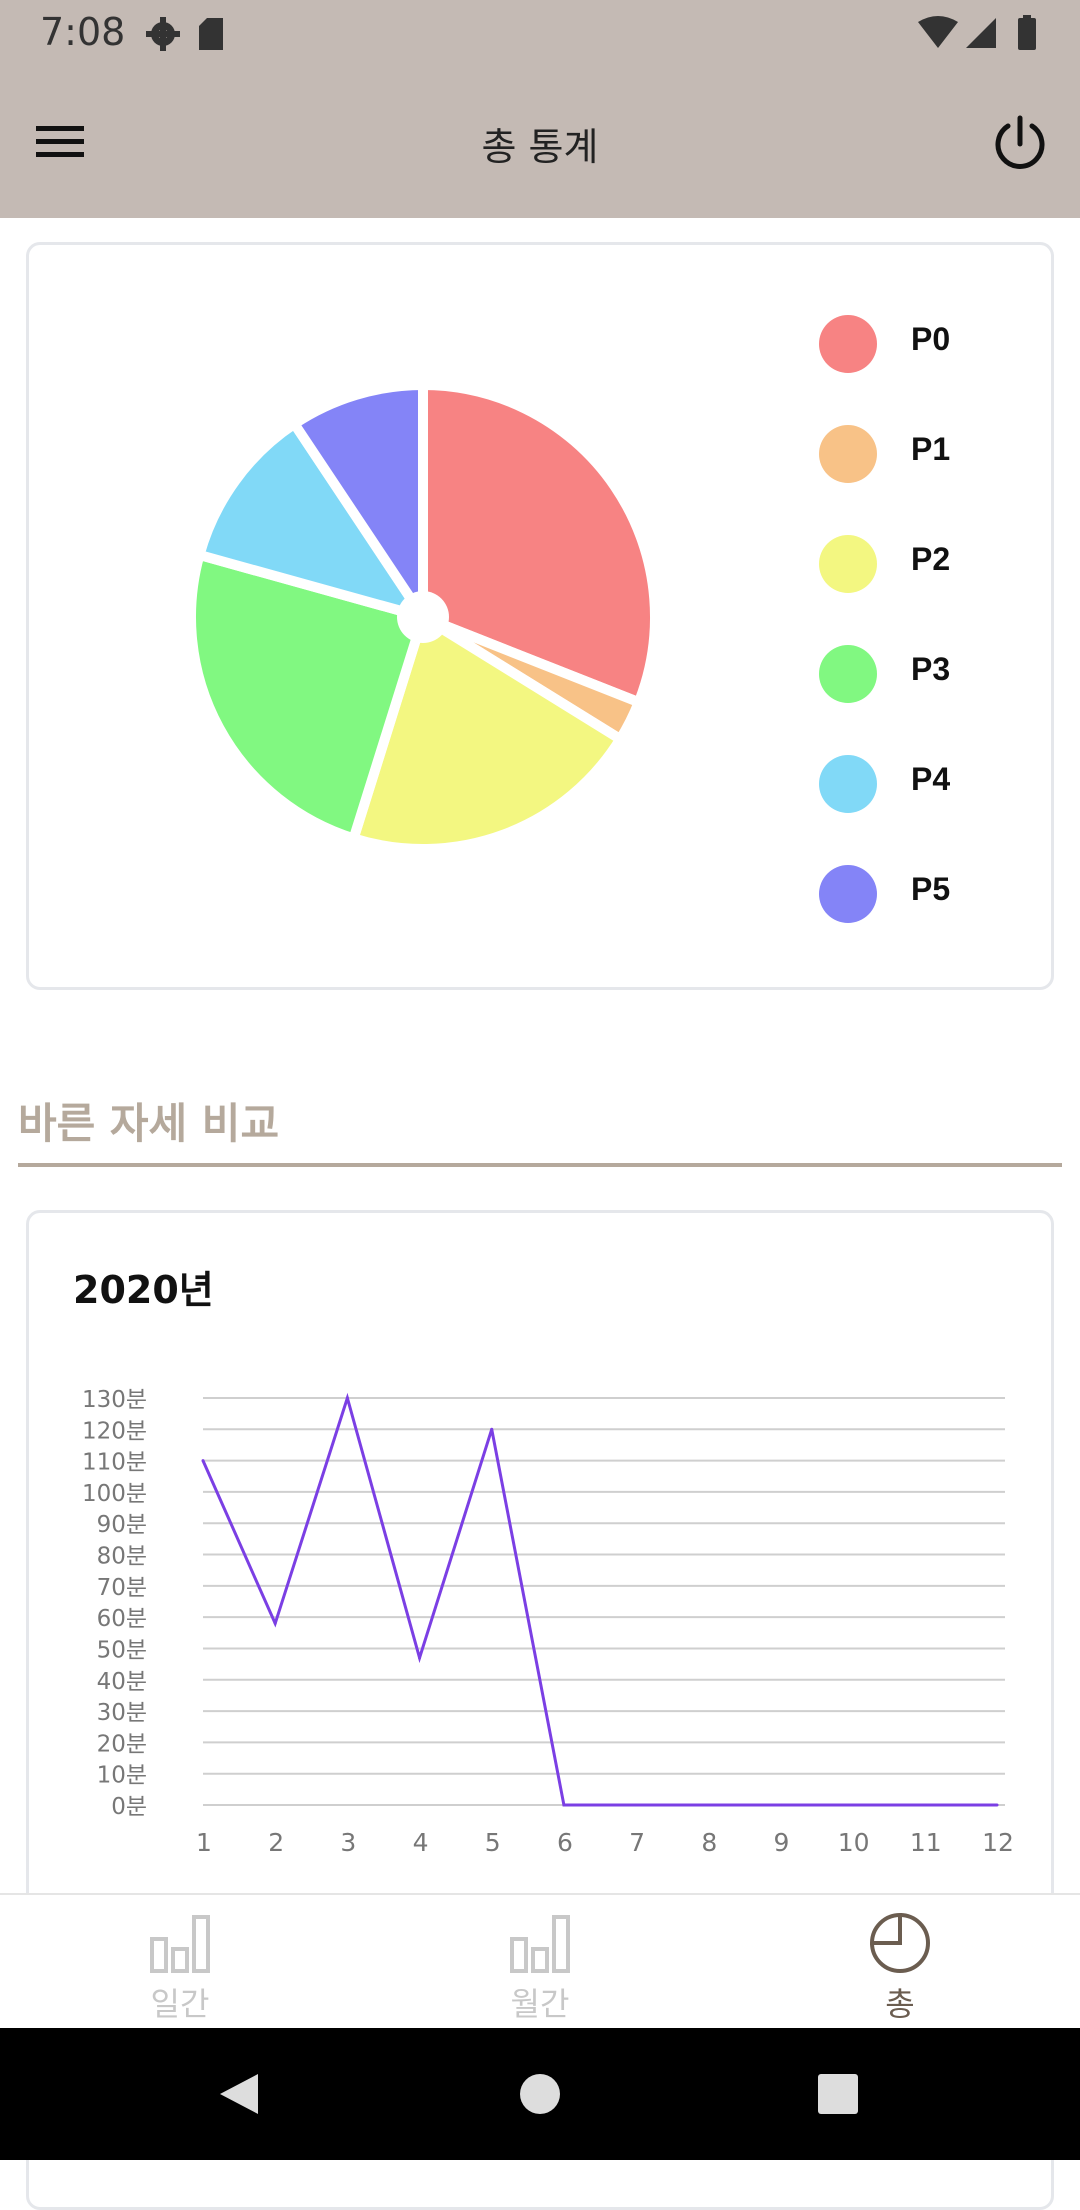  I want to click on legend-label: P4, so click(931, 779).